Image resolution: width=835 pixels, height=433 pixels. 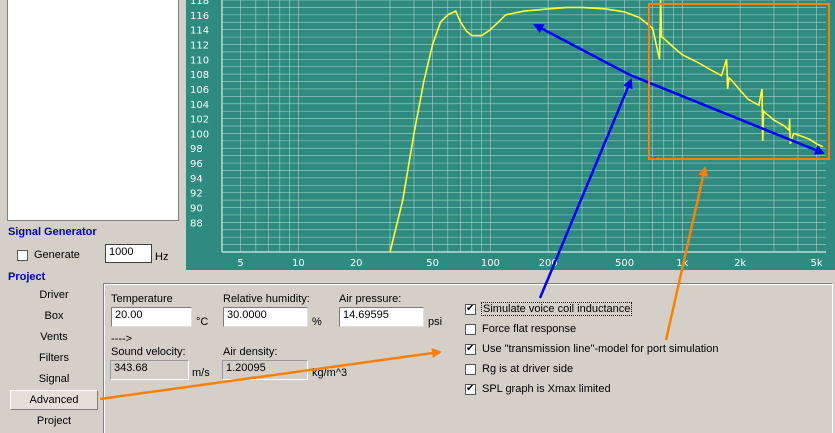 What do you see at coordinates (470, 369) in the screenshot?
I see `rg-driver-side-checkbox` at bounding box center [470, 369].